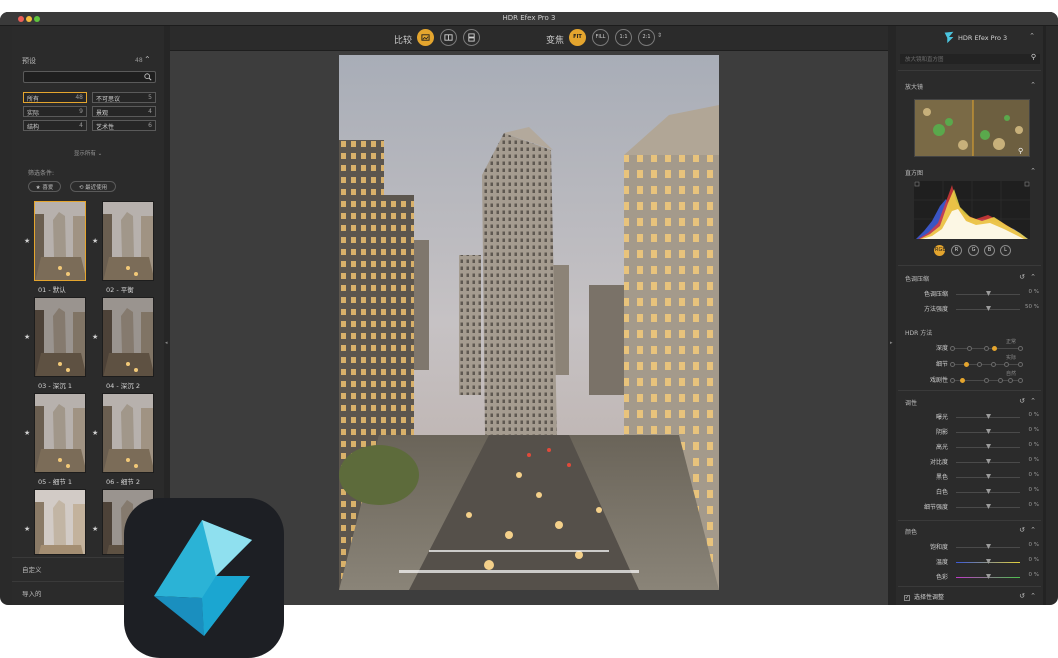 The image size is (1058, 658). I want to click on right-panel-scrollbar, so click(1044, 315).